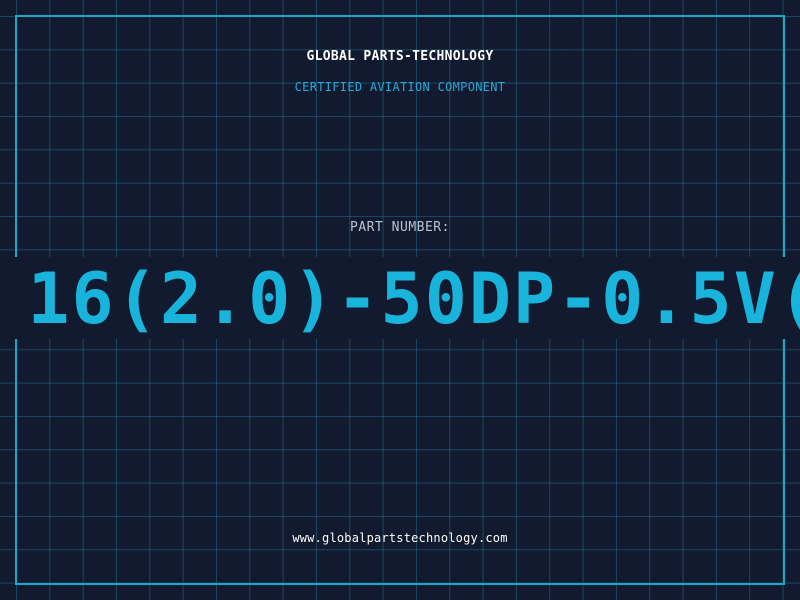 The width and height of the screenshot is (800, 600). What do you see at coordinates (400, 56) in the screenshot?
I see `brand-title: GLOBAL PARTS-TECHNOLOGY` at bounding box center [400, 56].